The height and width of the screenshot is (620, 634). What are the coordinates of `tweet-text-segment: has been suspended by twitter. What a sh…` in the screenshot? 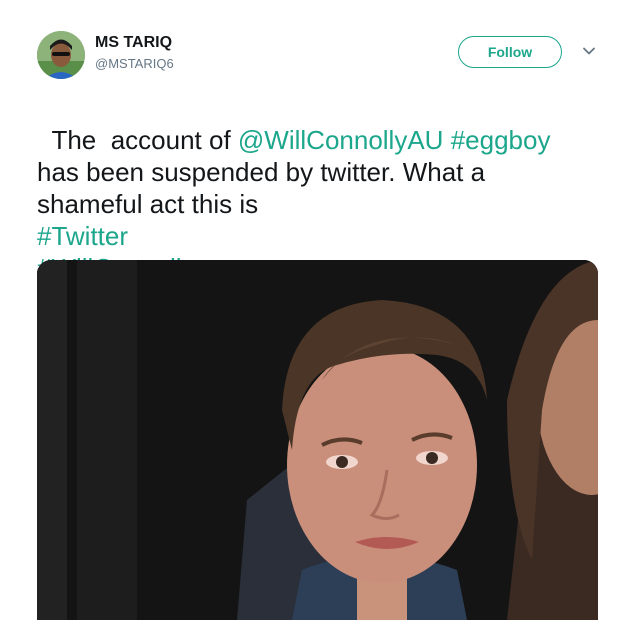 It's located at (261, 188).